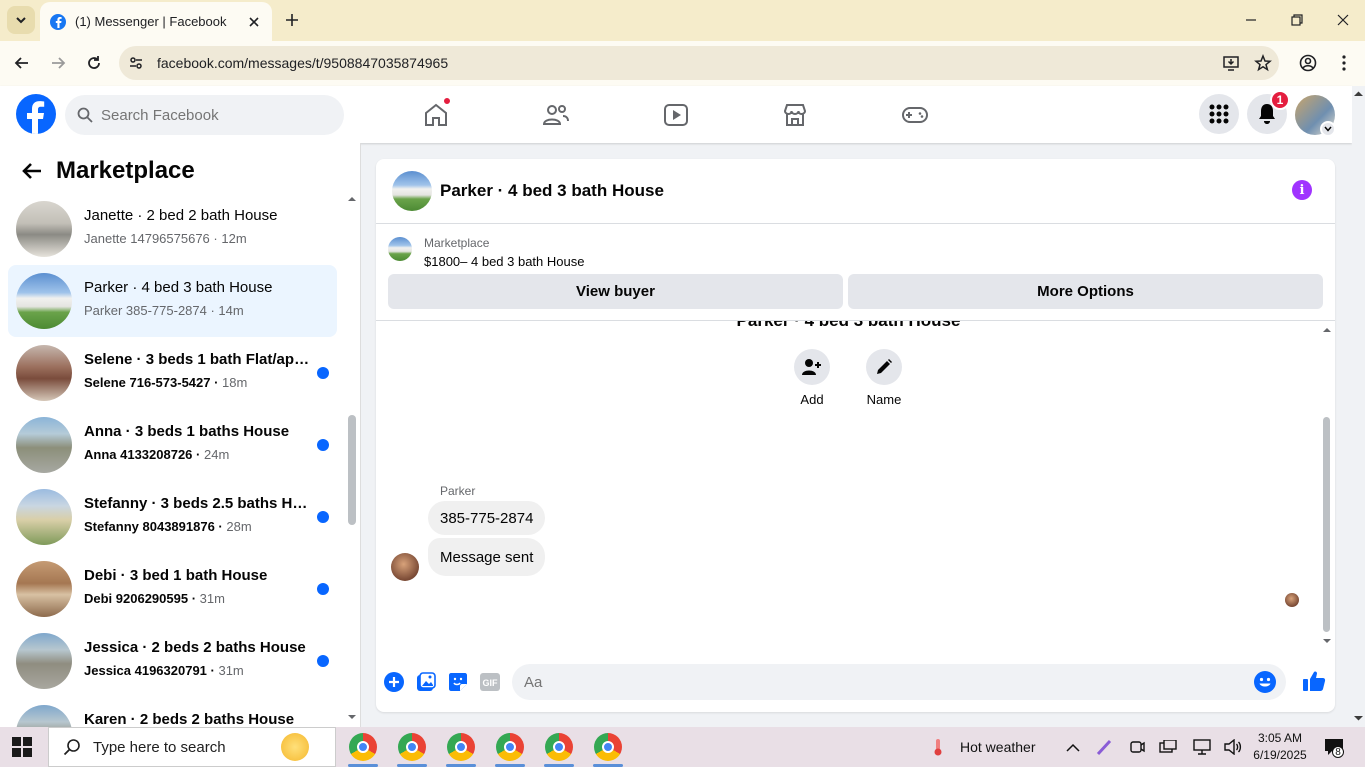 This screenshot has height=767, width=1365. I want to click on browser-menu-button, so click(1344, 63).